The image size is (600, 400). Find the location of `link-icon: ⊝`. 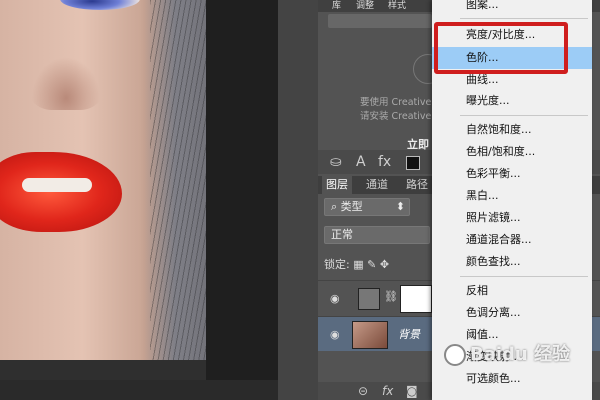

link-icon: ⊝ is located at coordinates (363, 391).